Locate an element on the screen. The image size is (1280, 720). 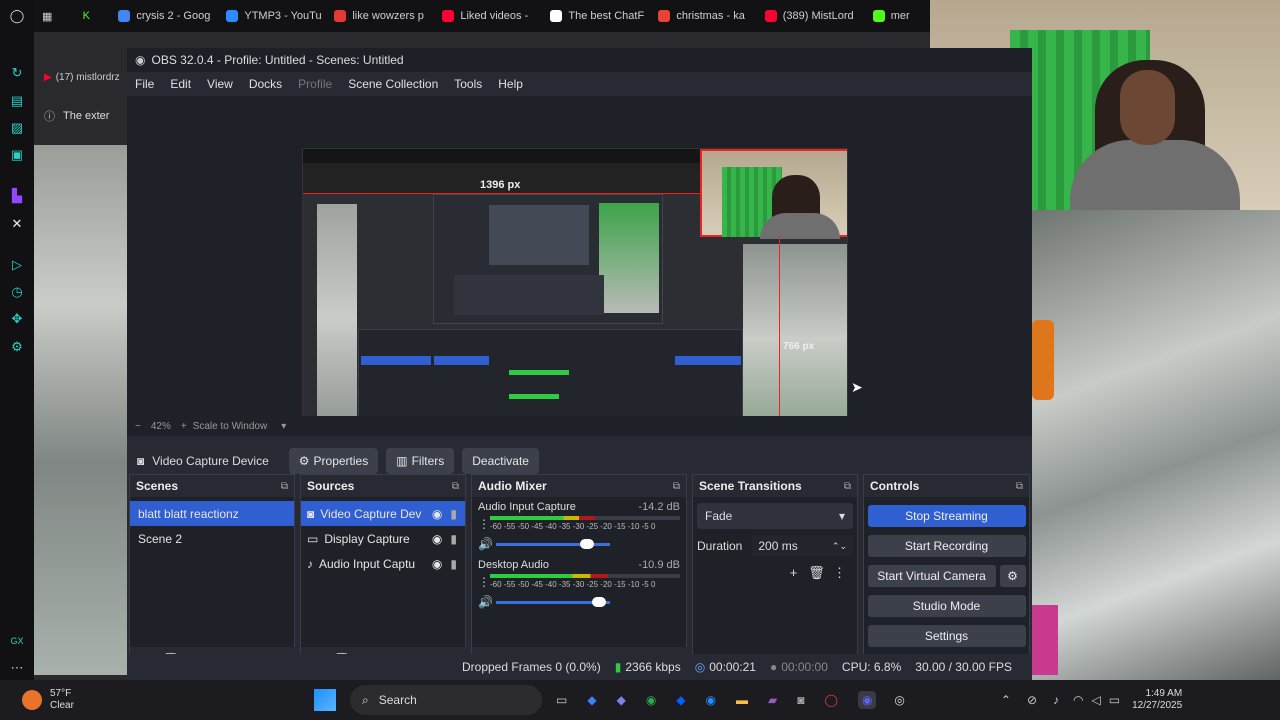
zoom-out-button: − is located at coordinates (138, 426).